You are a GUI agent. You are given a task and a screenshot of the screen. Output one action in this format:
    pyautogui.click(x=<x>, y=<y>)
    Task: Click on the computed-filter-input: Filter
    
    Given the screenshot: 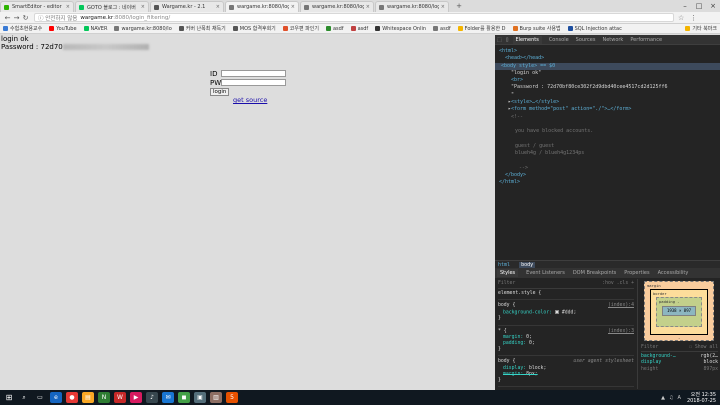 What is the action you would take?
    pyautogui.click(x=649, y=348)
    